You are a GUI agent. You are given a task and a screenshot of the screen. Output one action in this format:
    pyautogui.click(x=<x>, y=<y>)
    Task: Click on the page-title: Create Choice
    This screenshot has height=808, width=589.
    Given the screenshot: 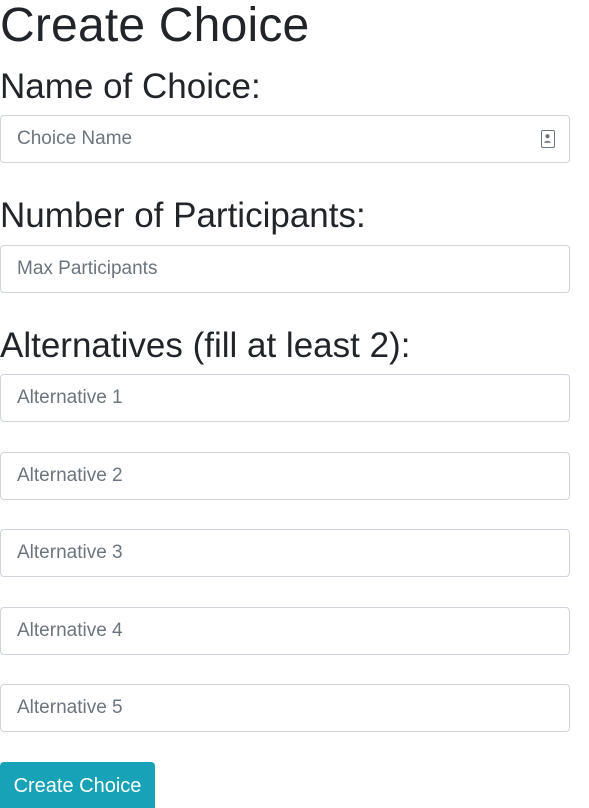 What is the action you would take?
    pyautogui.click(x=155, y=26)
    